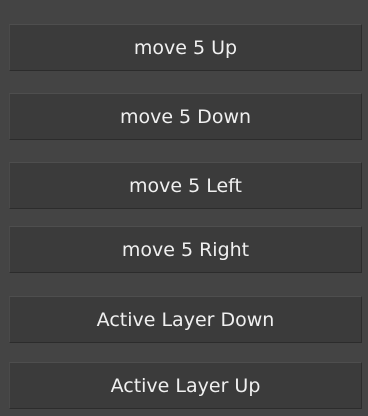 Image resolution: width=368 pixels, height=416 pixels. I want to click on move-5-left-button: move 5 Left, so click(185, 185).